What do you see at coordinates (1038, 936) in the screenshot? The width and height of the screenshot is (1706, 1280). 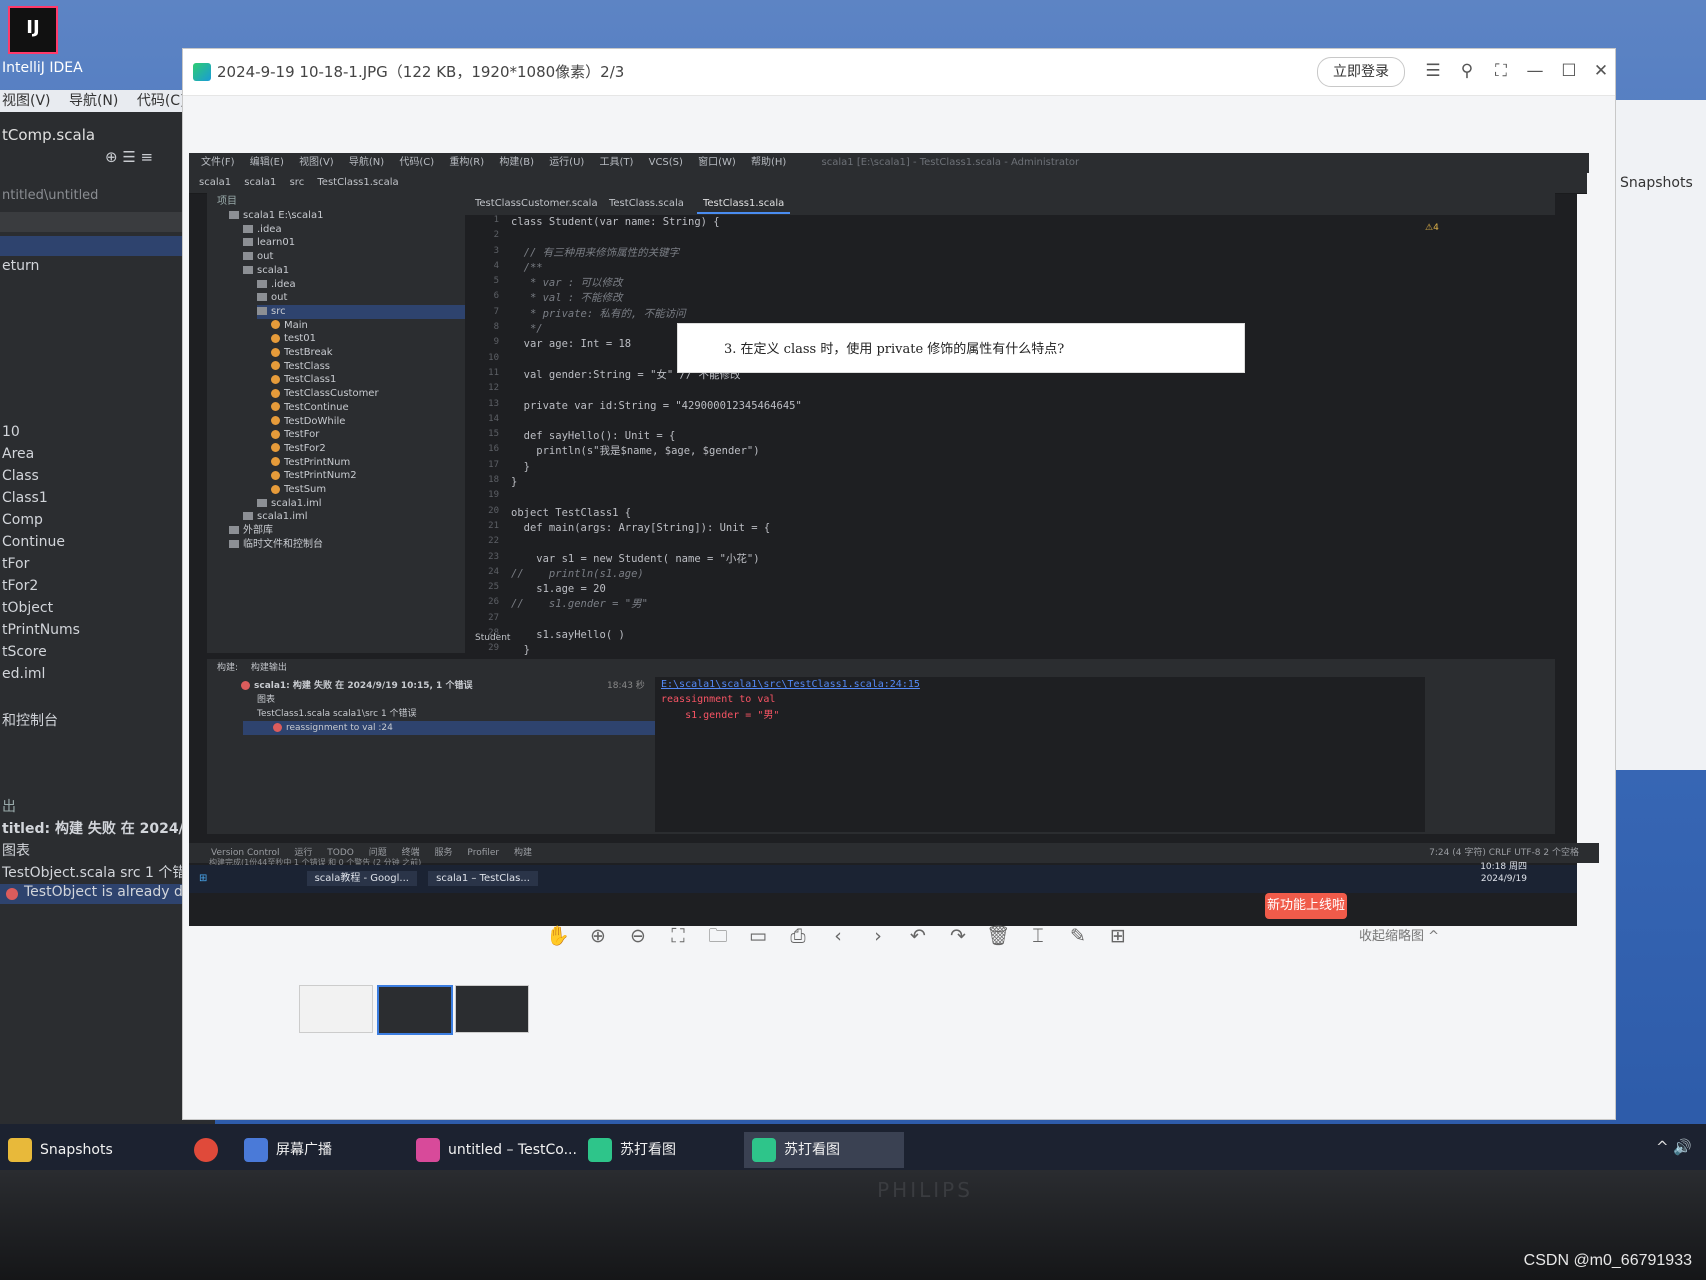 I see `ocr-icon: ⌶` at bounding box center [1038, 936].